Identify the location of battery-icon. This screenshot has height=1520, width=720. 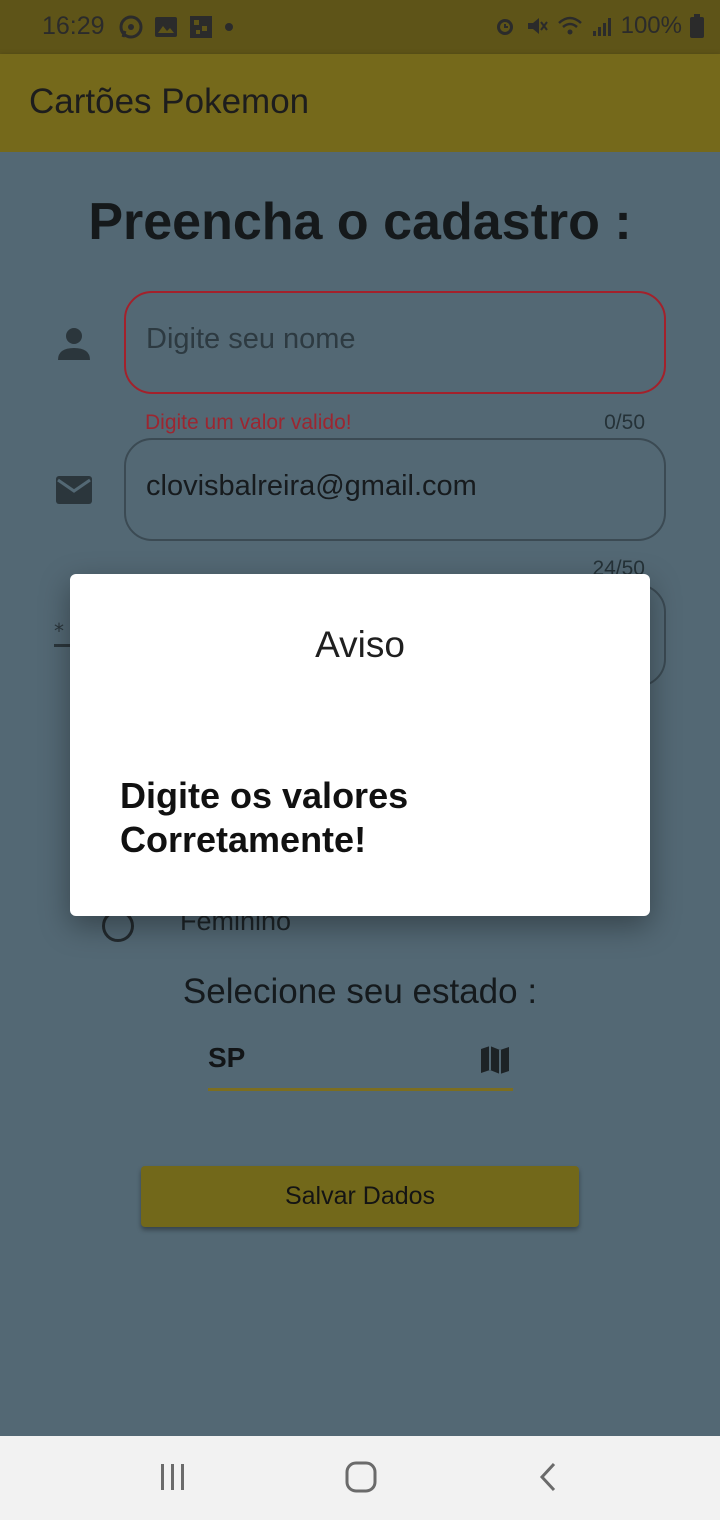
(697, 26).